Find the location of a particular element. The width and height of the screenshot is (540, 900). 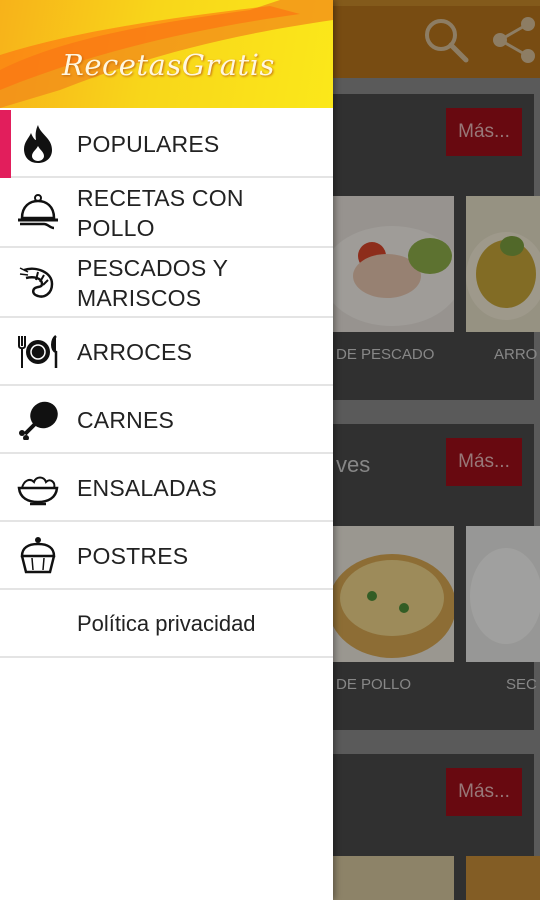

menu-item-label: PESCADOS Y MARISCOS is located at coordinates (152, 283).